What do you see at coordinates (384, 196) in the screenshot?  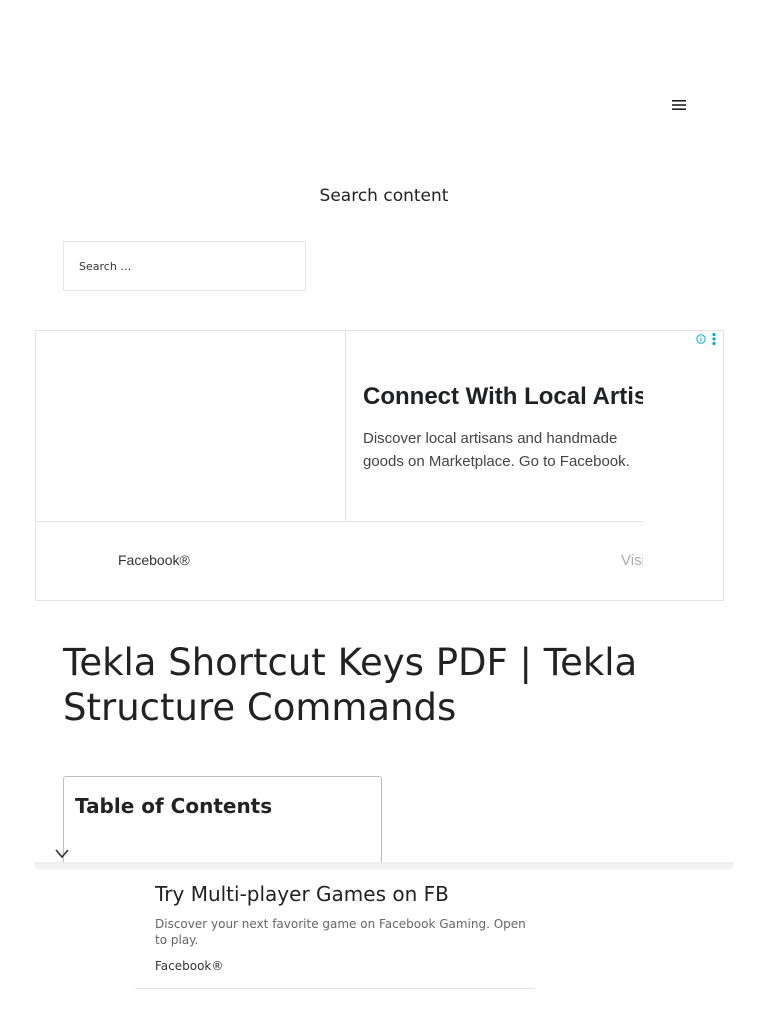 I see `search-heading: Search content` at bounding box center [384, 196].